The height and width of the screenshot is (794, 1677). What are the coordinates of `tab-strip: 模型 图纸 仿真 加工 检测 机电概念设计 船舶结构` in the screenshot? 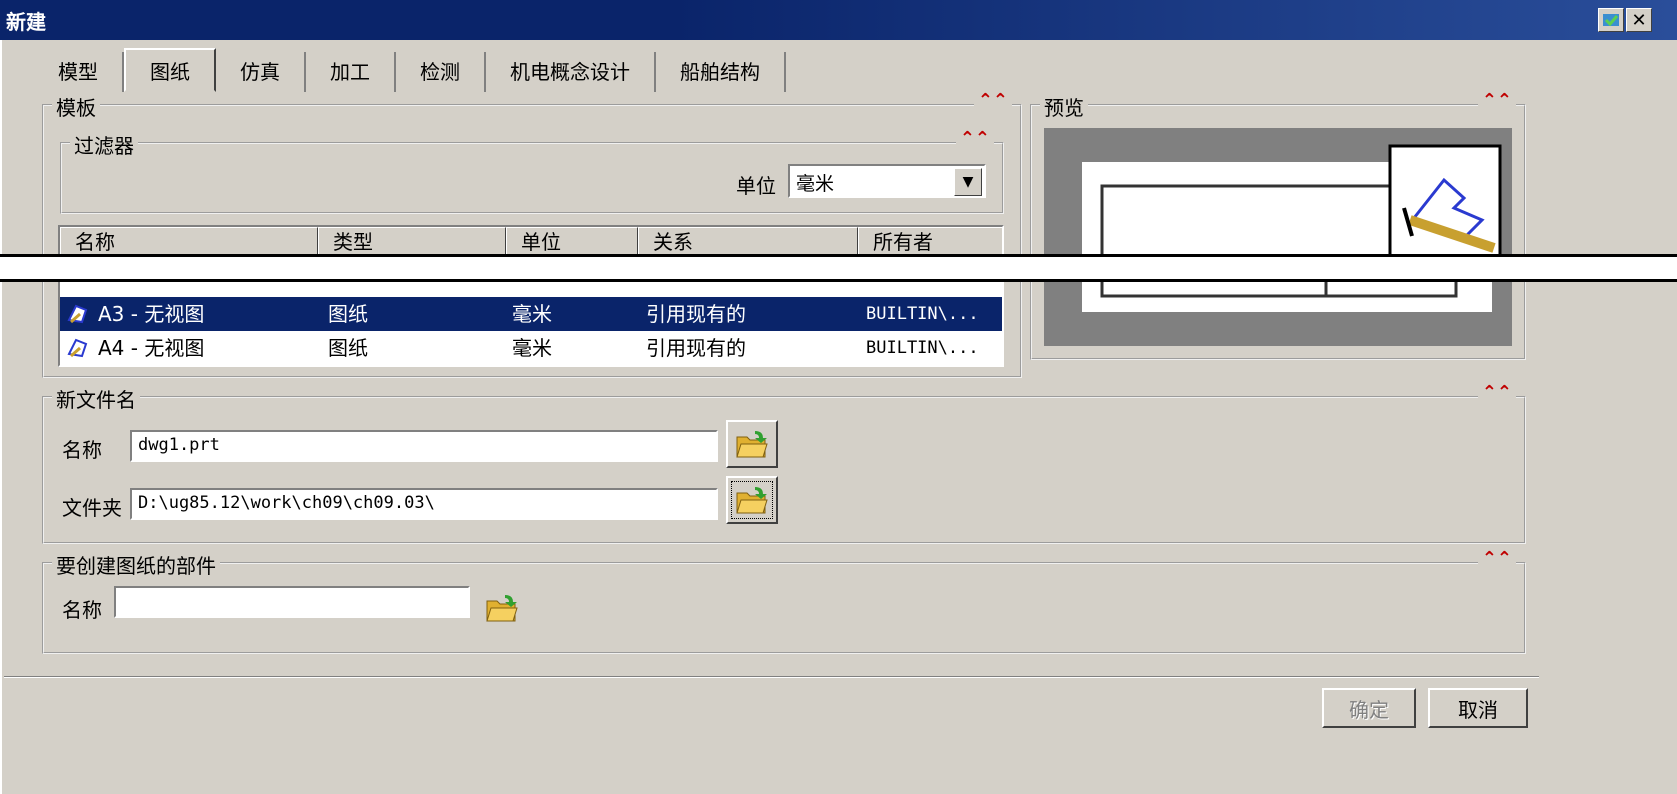 It's located at (410, 71).